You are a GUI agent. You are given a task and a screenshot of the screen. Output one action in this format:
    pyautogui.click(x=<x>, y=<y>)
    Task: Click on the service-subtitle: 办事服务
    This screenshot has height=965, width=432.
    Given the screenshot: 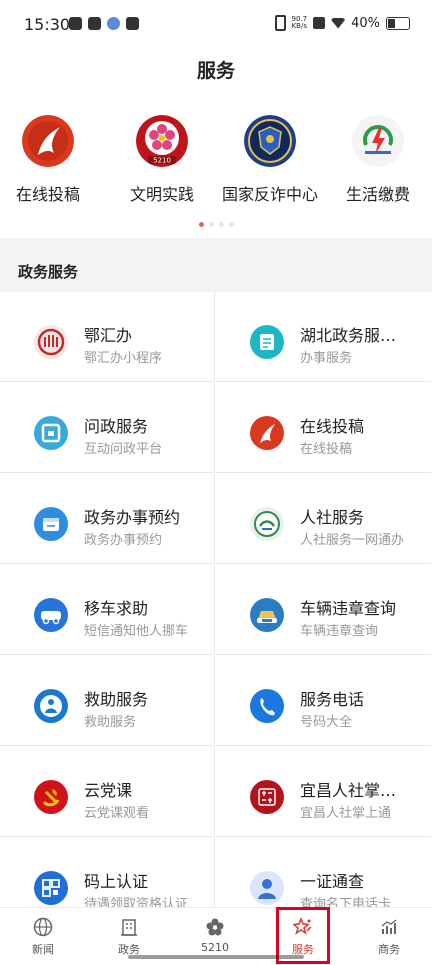 What is the action you would take?
    pyautogui.click(x=326, y=358)
    